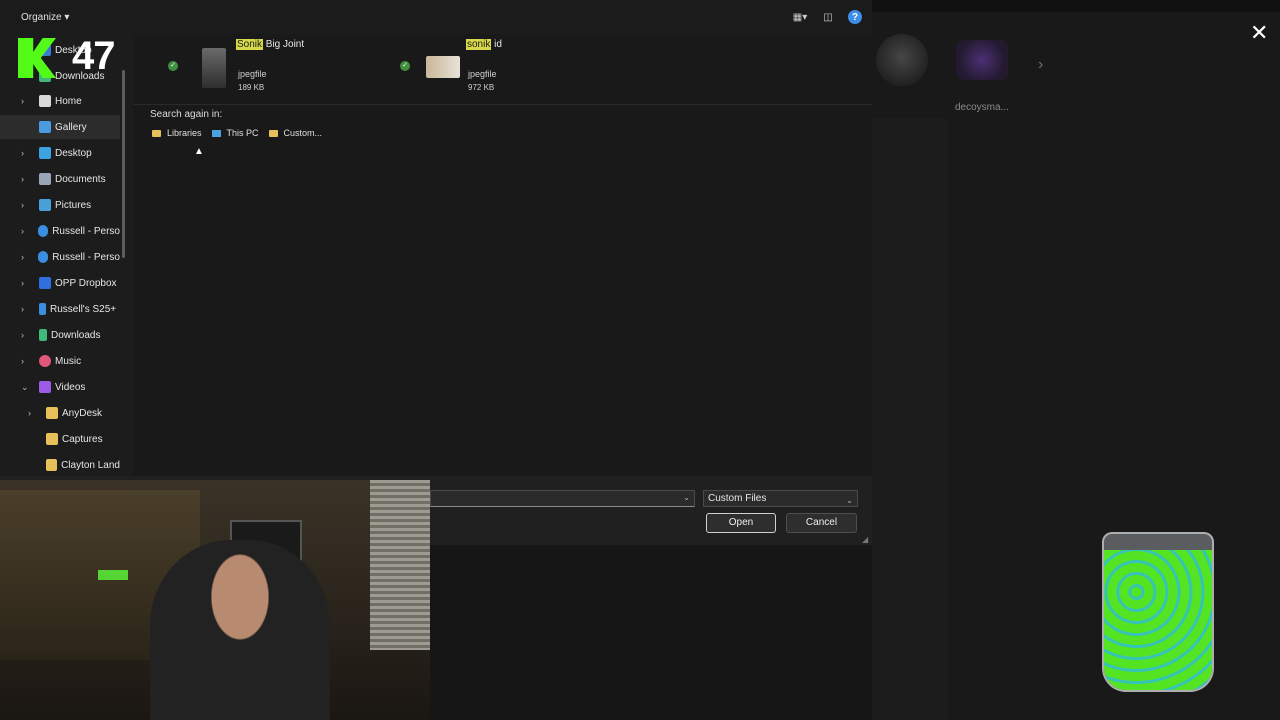 This screenshot has width=1280, height=720. I want to click on file-item: ✓ sonik id jpegfile 972 KB, so click(513, 67).